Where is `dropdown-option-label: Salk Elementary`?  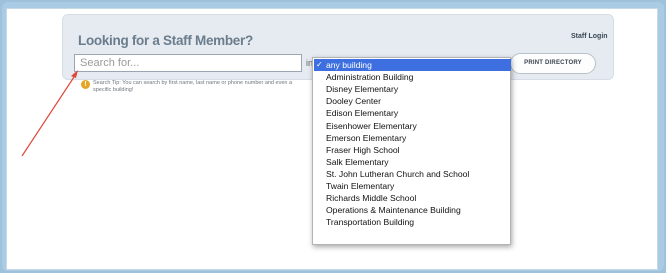 dropdown-option-label: Salk Elementary is located at coordinates (357, 161).